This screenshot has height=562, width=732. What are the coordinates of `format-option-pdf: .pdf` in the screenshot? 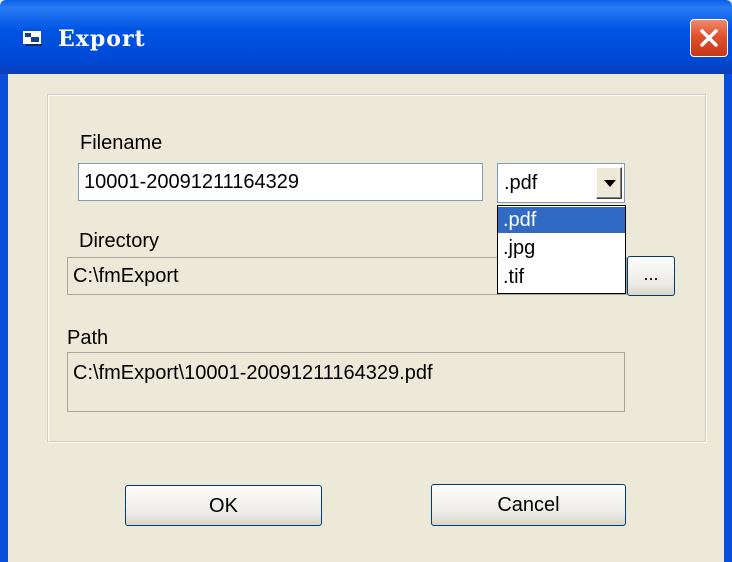 It's located at (561, 220).